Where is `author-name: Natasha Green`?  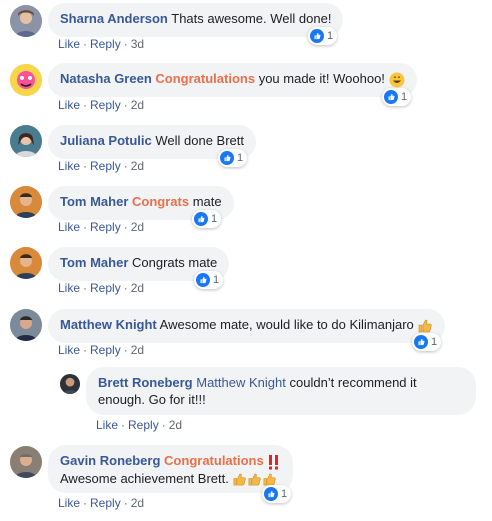 author-name: Natasha Green is located at coordinates (106, 78).